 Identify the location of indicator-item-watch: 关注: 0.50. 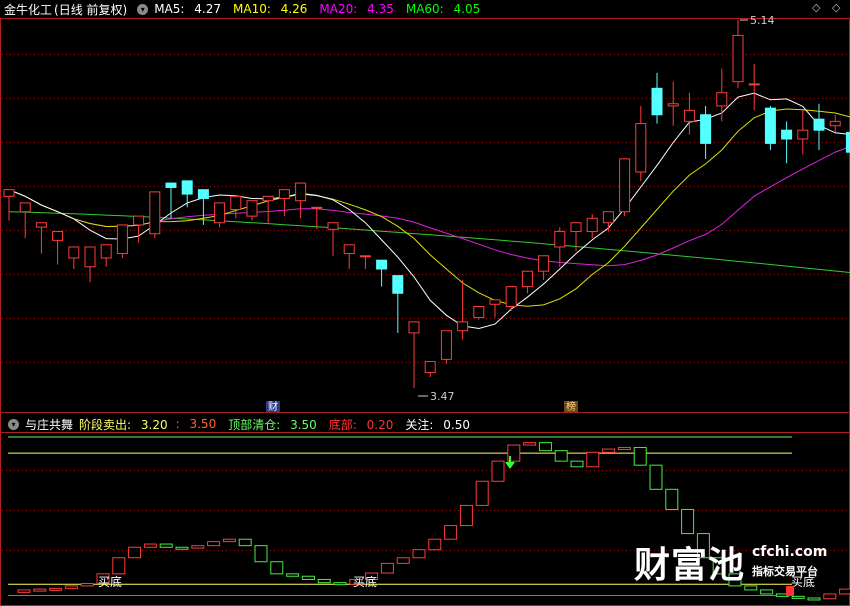
(440, 424).